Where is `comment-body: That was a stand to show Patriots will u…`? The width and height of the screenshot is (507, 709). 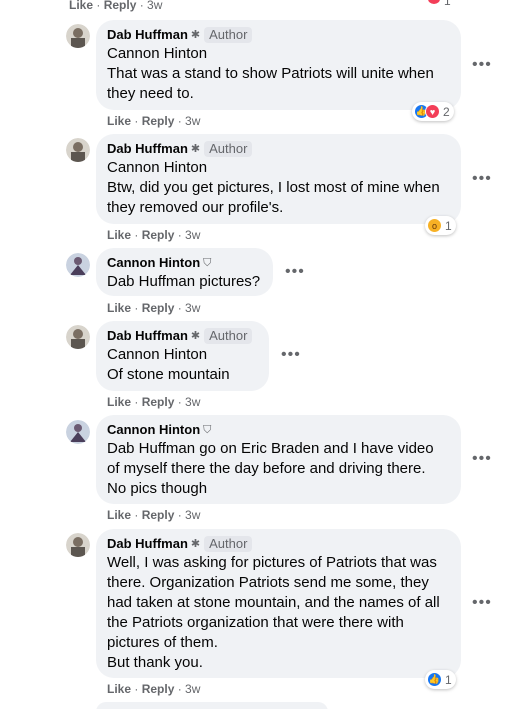 comment-body: That was a stand to show Patriots will u… is located at coordinates (270, 83).